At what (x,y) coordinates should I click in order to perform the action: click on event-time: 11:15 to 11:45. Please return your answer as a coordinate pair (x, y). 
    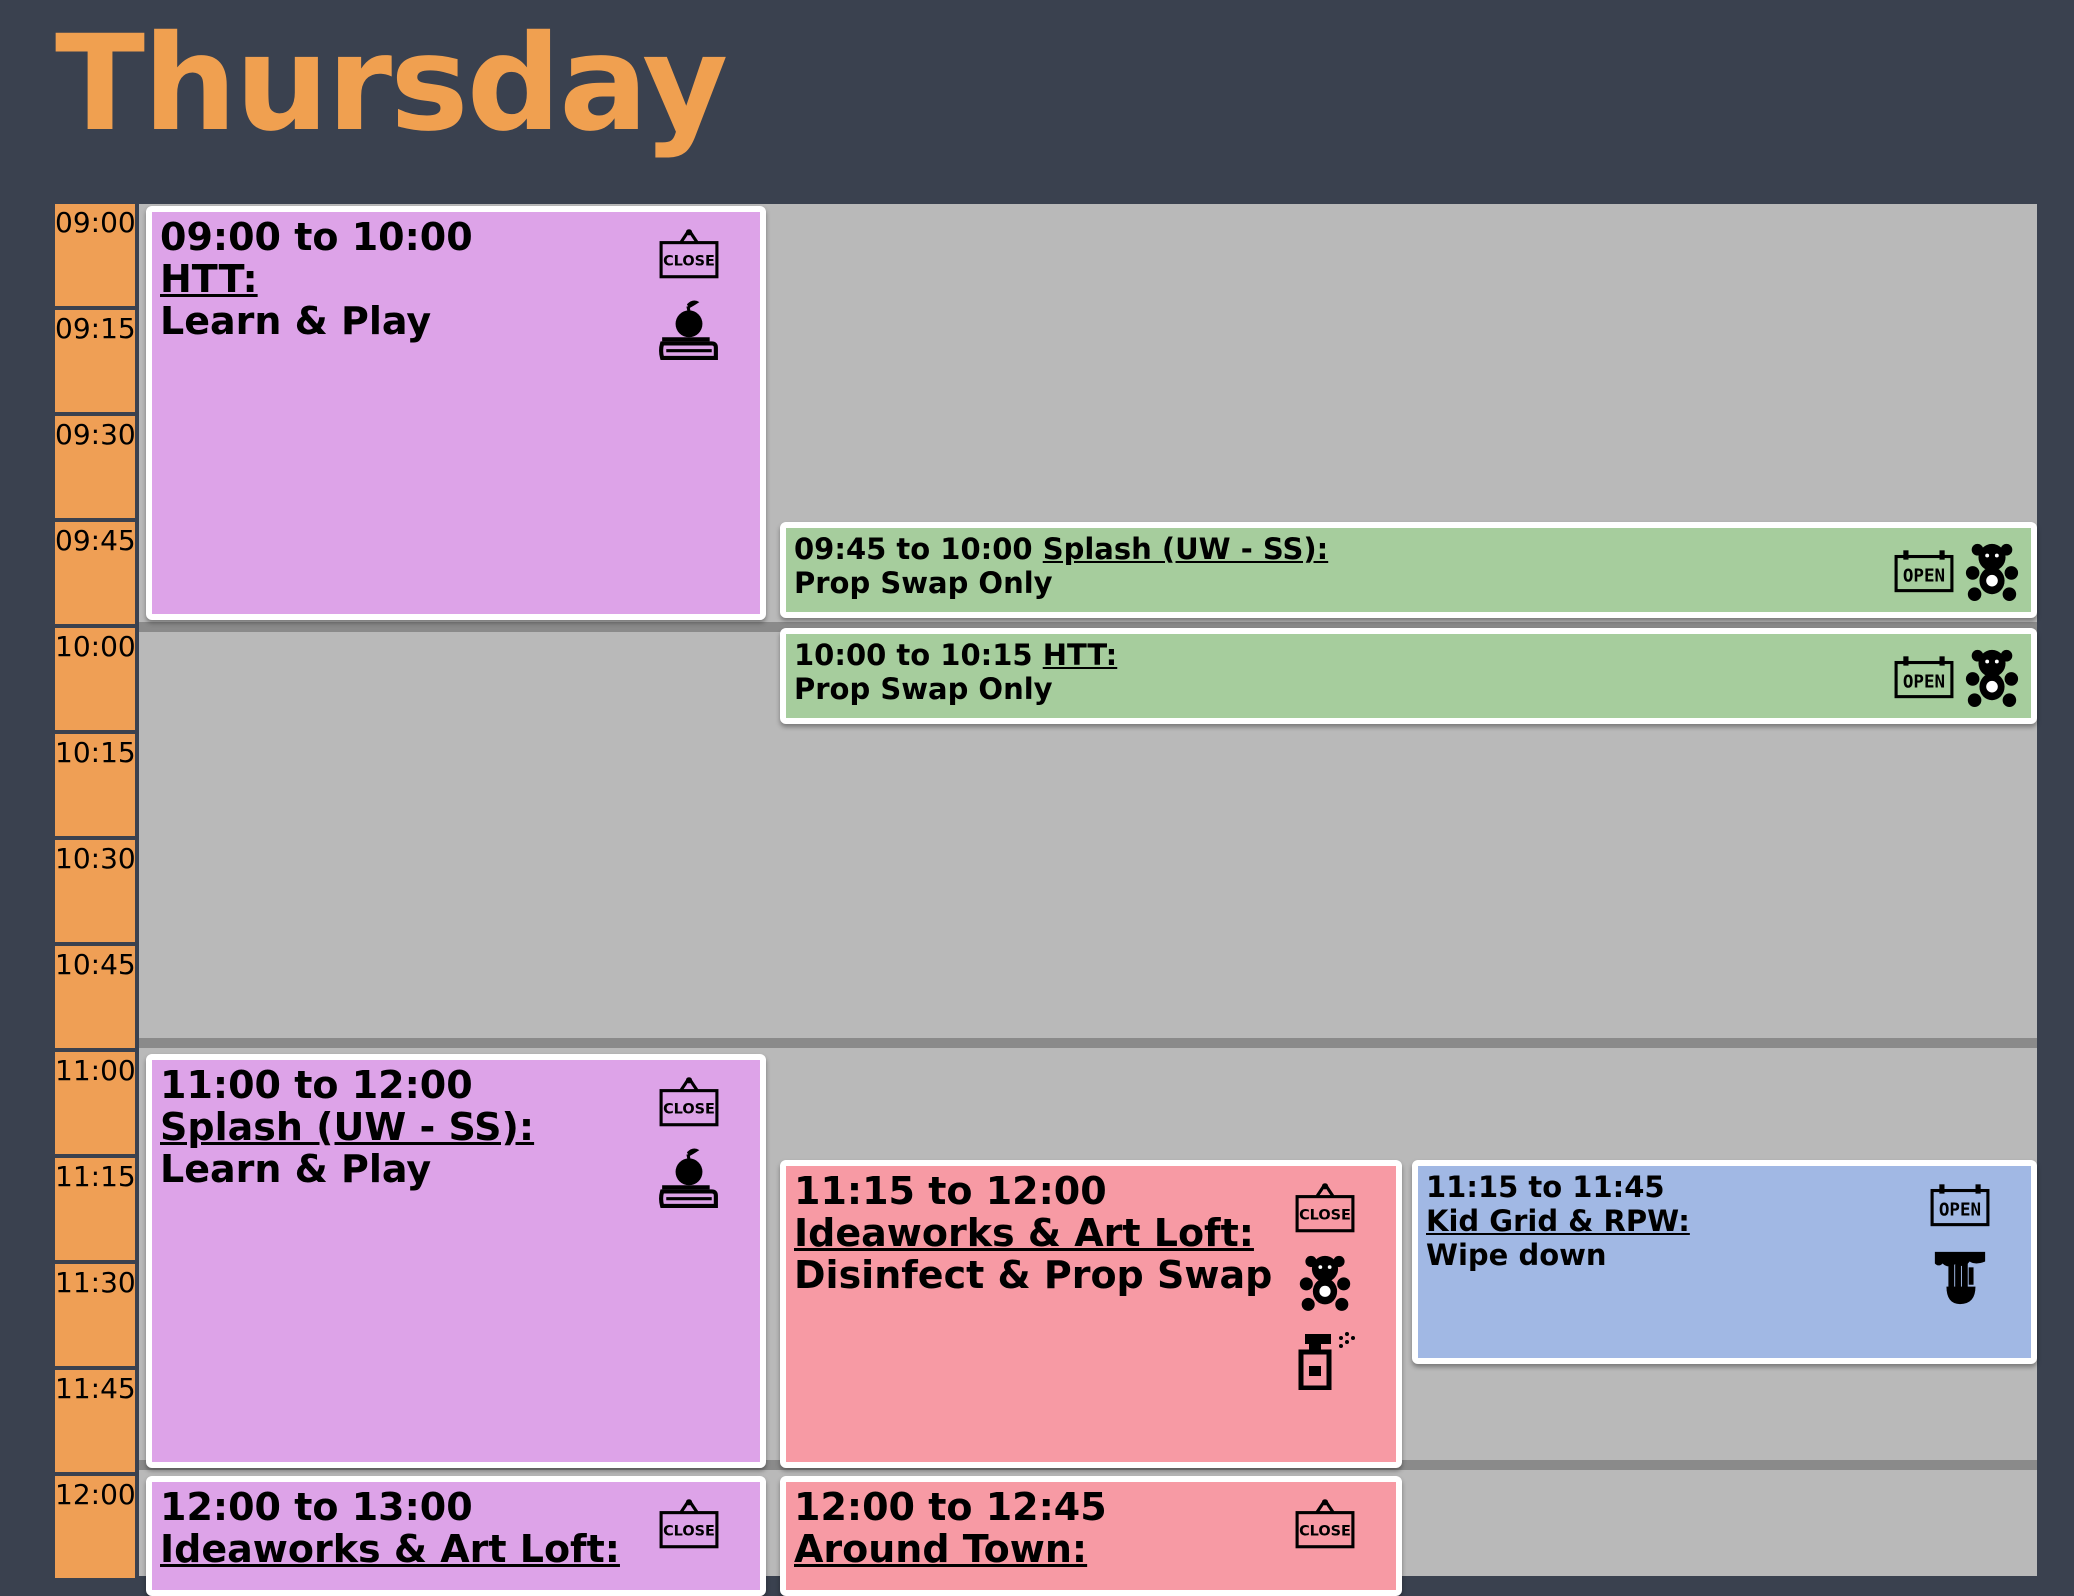
    Looking at the image, I should click on (1545, 1187).